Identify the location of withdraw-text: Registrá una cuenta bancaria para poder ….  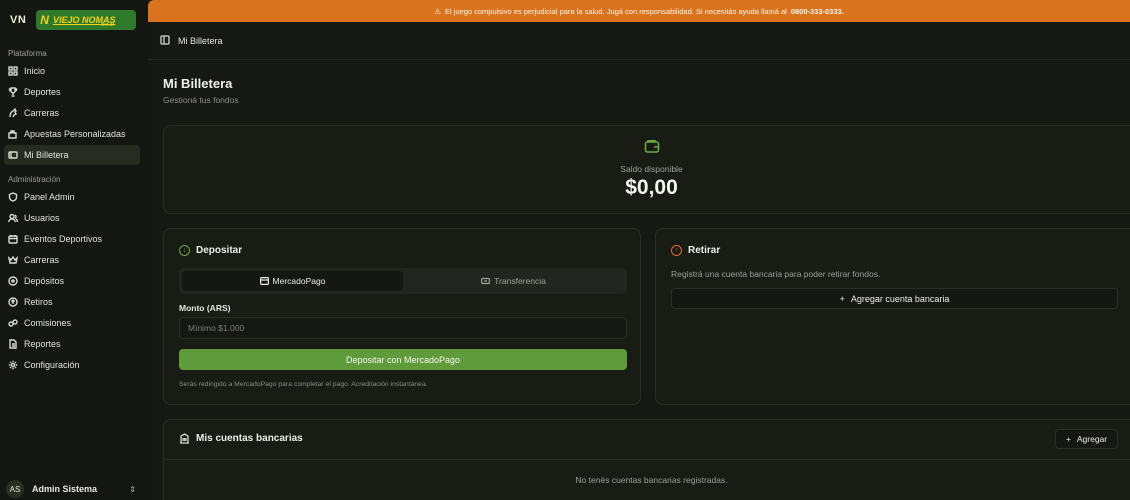
(776, 274).